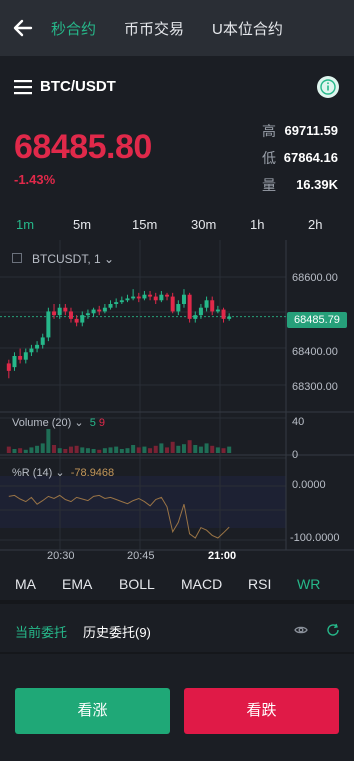 The height and width of the screenshot is (761, 354). Describe the element at coordinates (25, 584) in the screenshot. I see `indicator-ma: MA` at that location.